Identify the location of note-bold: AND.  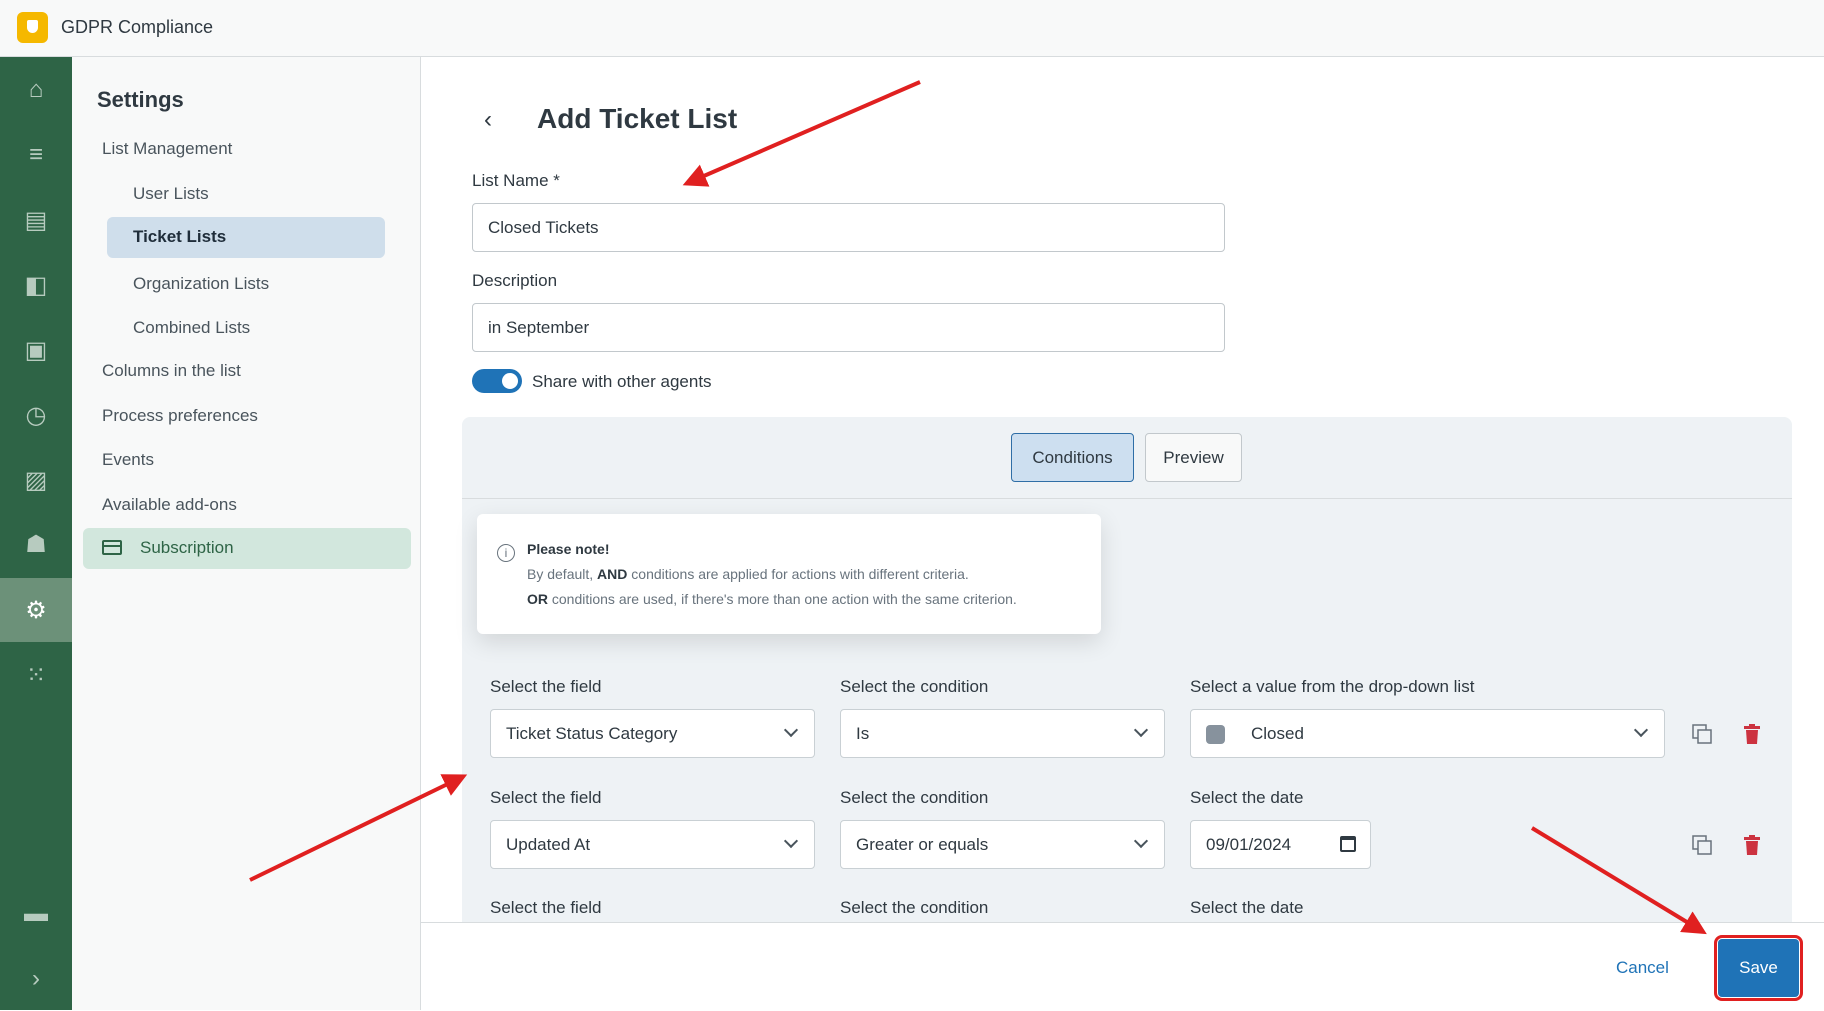
(612, 574).